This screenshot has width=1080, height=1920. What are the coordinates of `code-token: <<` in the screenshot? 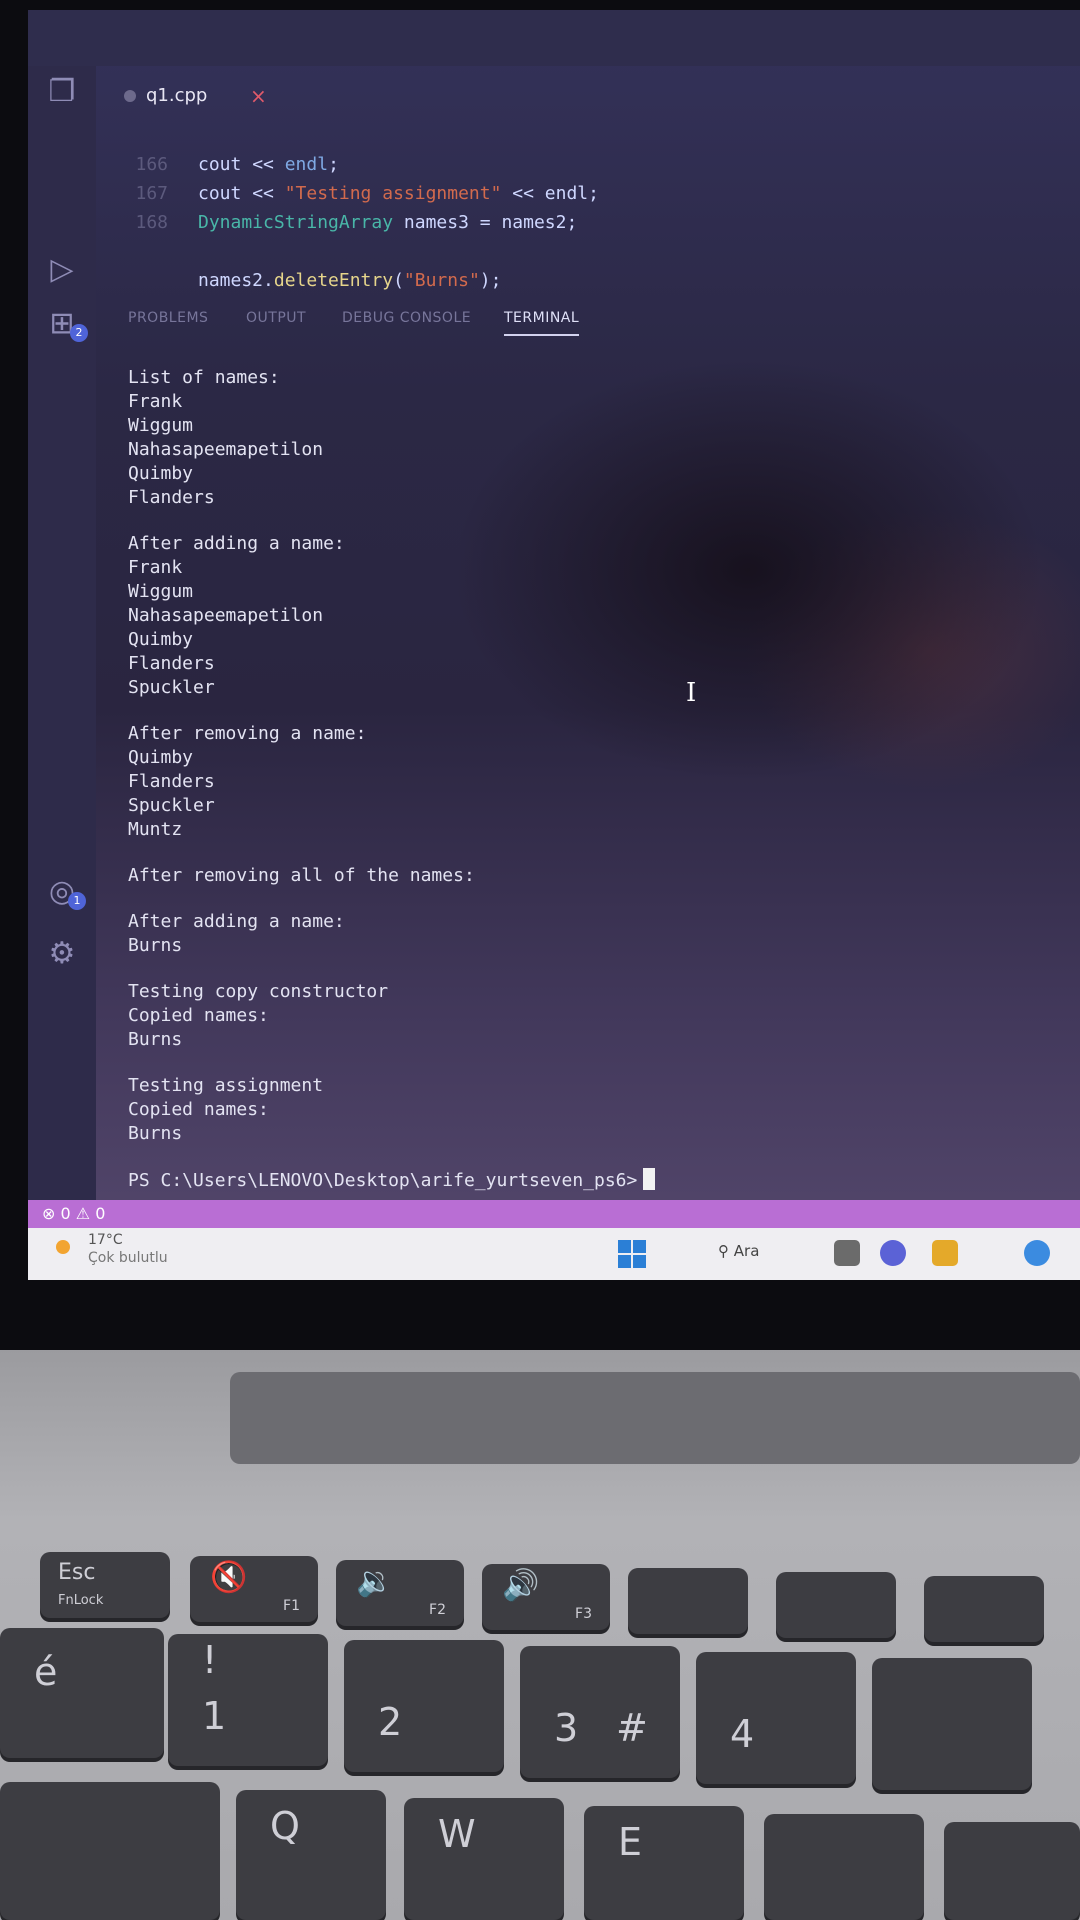 It's located at (268, 164).